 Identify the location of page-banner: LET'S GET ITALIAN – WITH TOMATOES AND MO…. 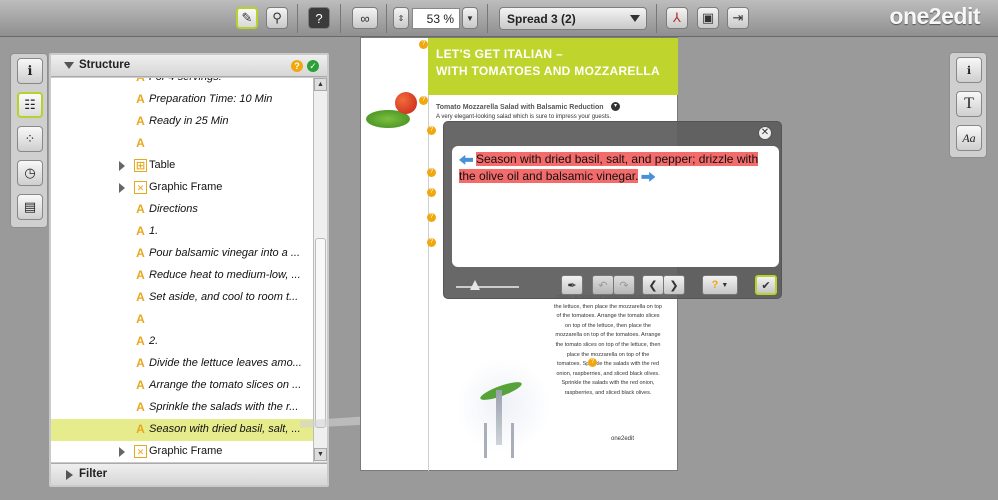
(553, 66).